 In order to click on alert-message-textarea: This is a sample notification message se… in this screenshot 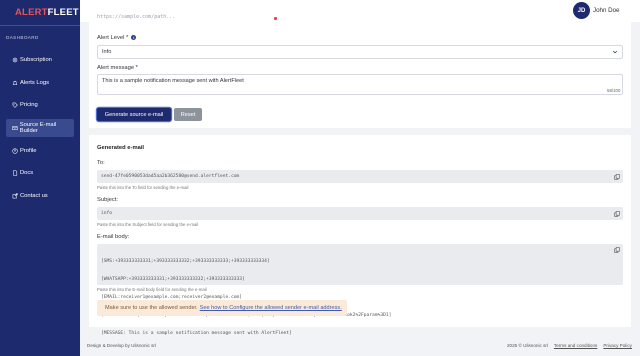, I will do `click(360, 84)`.